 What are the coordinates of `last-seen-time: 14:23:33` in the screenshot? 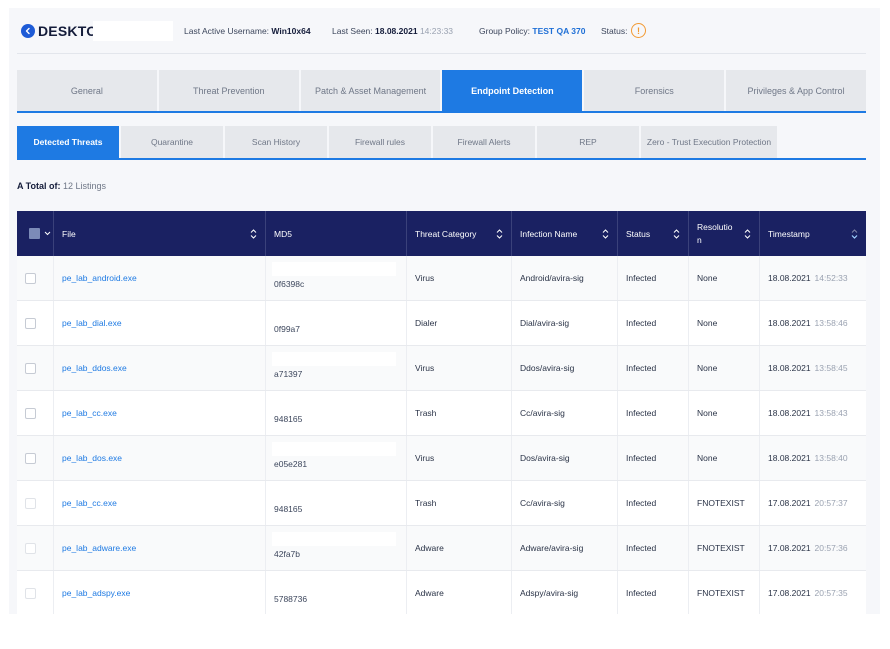 It's located at (436, 31).